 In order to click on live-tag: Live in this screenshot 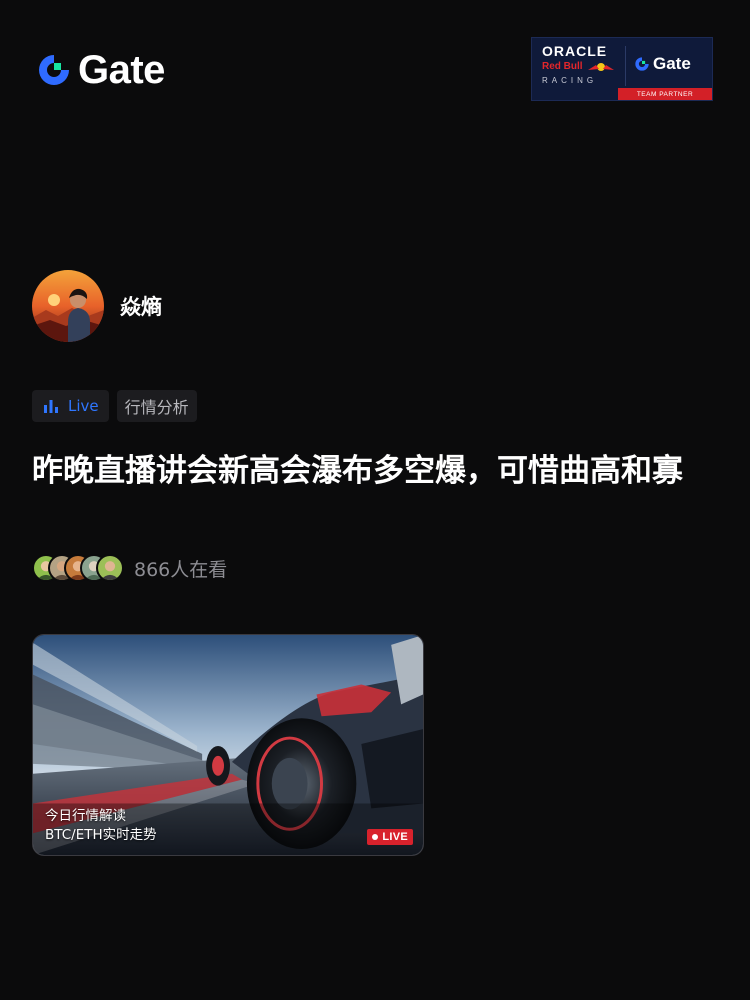, I will do `click(70, 406)`.